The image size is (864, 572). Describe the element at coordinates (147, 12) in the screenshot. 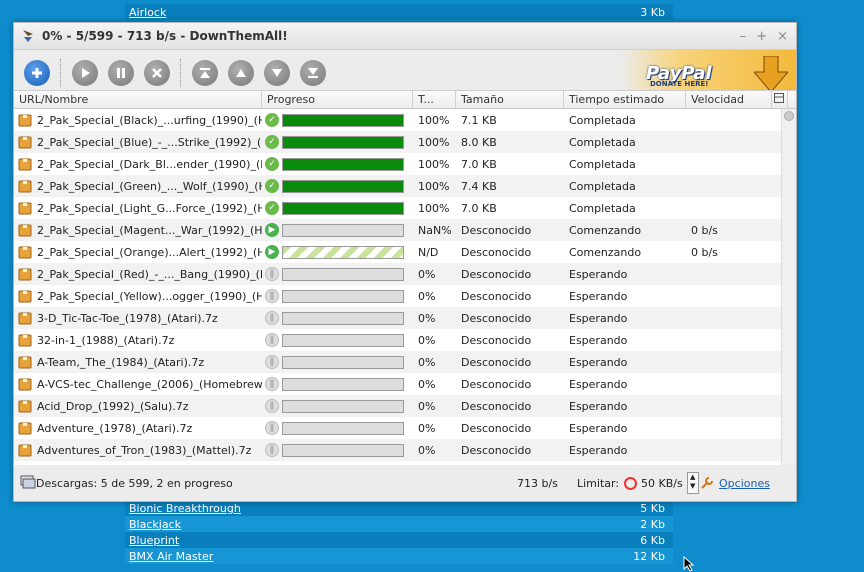

I see `background-link: Airlock` at that location.